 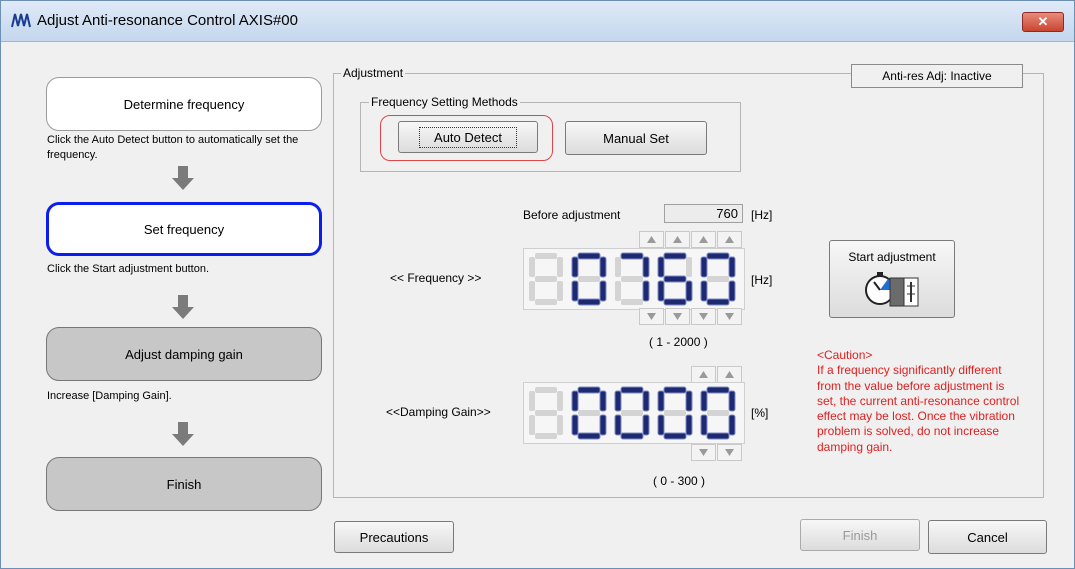 I want to click on caution-title: <Caution>, so click(x=845, y=355).